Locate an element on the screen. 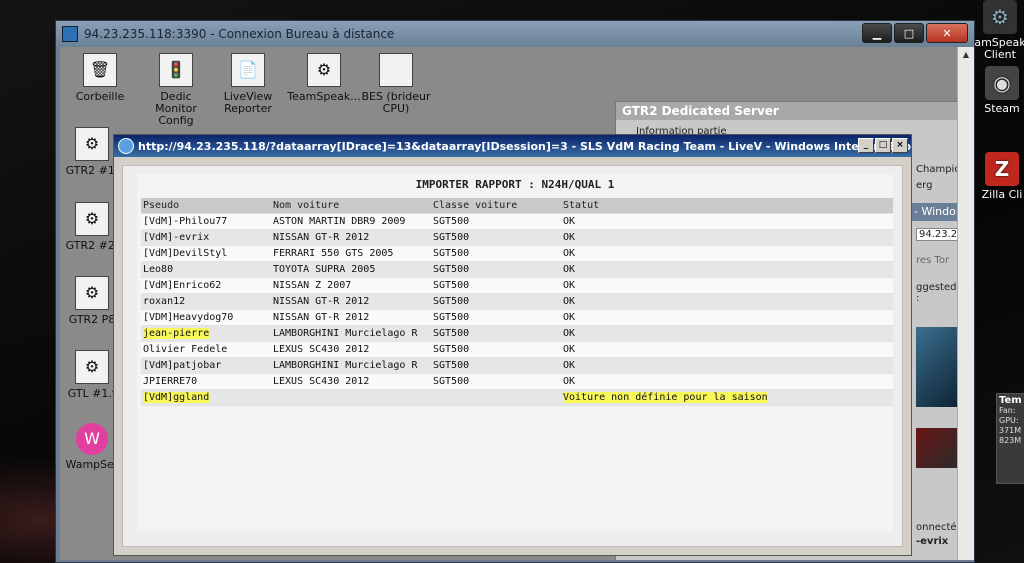 This screenshot has height=563, width=1024. gtr2-champ-label: Champio is located at coordinates (937, 169).